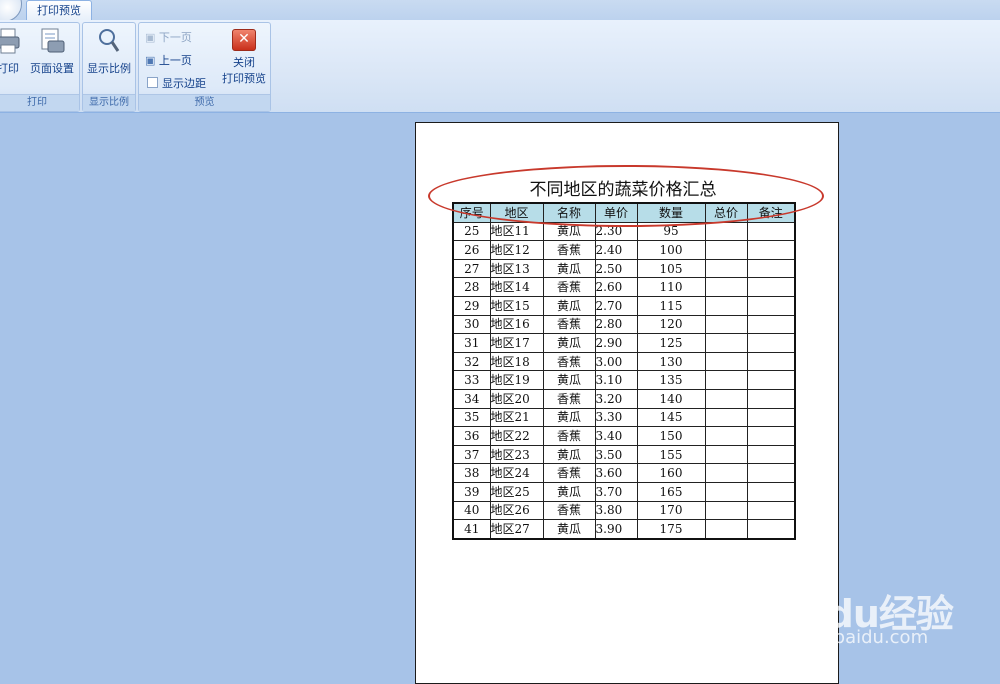 The image size is (1000, 684). What do you see at coordinates (471, 250) in the screenshot?
I see `cell-index: 26` at bounding box center [471, 250].